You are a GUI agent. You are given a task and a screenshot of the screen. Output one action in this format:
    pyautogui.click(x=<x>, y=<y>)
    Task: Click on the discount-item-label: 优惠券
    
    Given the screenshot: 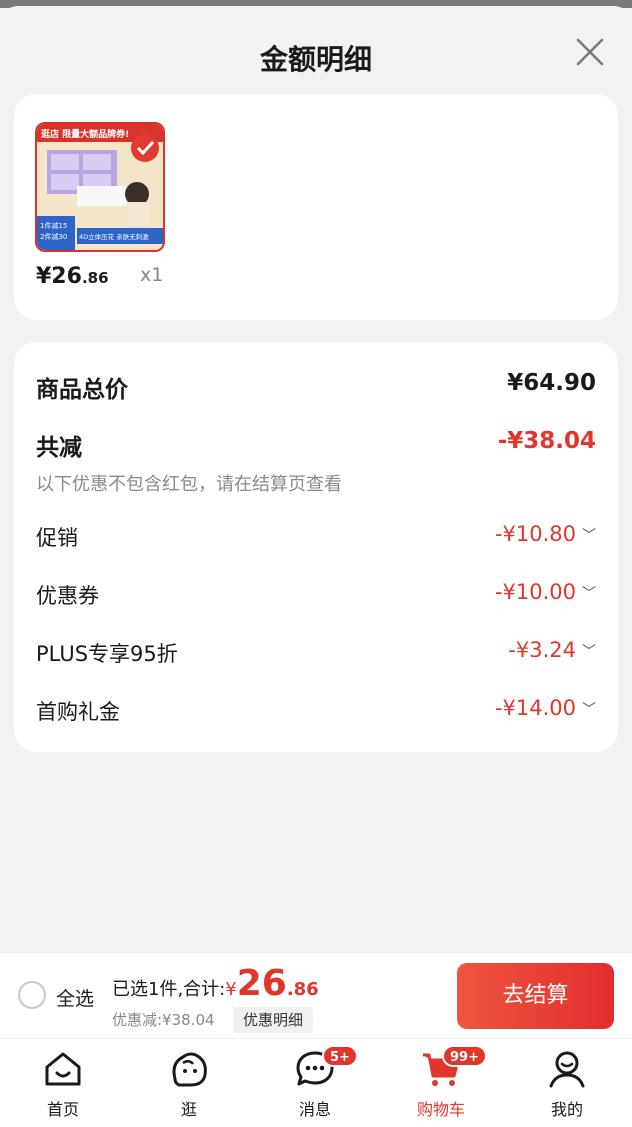 What is the action you would take?
    pyautogui.click(x=67, y=596)
    